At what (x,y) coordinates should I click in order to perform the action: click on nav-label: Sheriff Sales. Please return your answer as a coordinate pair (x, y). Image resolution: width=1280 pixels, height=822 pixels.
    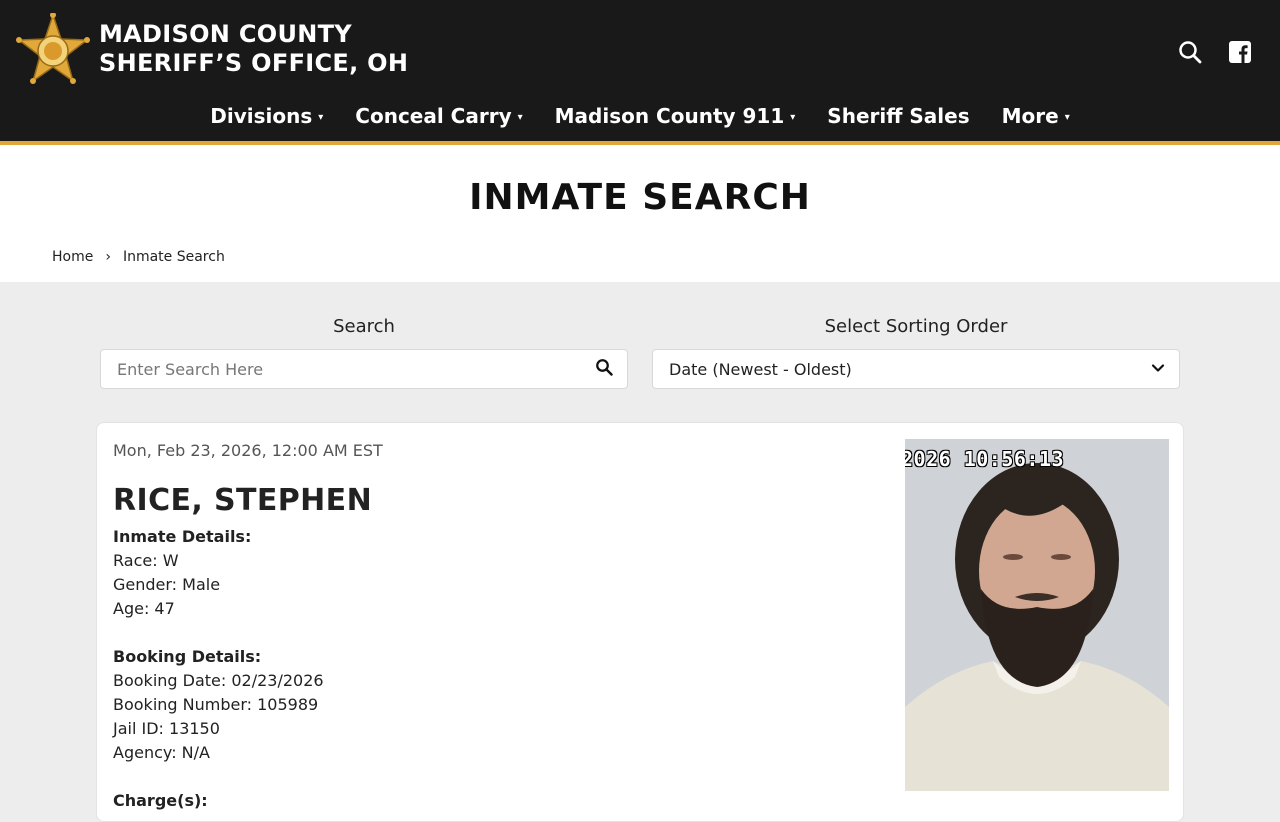
    Looking at the image, I should click on (898, 116).